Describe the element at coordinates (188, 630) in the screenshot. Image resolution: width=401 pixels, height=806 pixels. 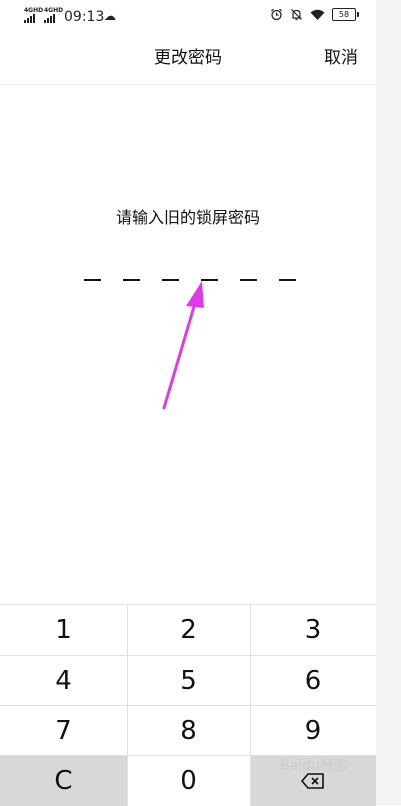
I see `key-2: 2` at that location.